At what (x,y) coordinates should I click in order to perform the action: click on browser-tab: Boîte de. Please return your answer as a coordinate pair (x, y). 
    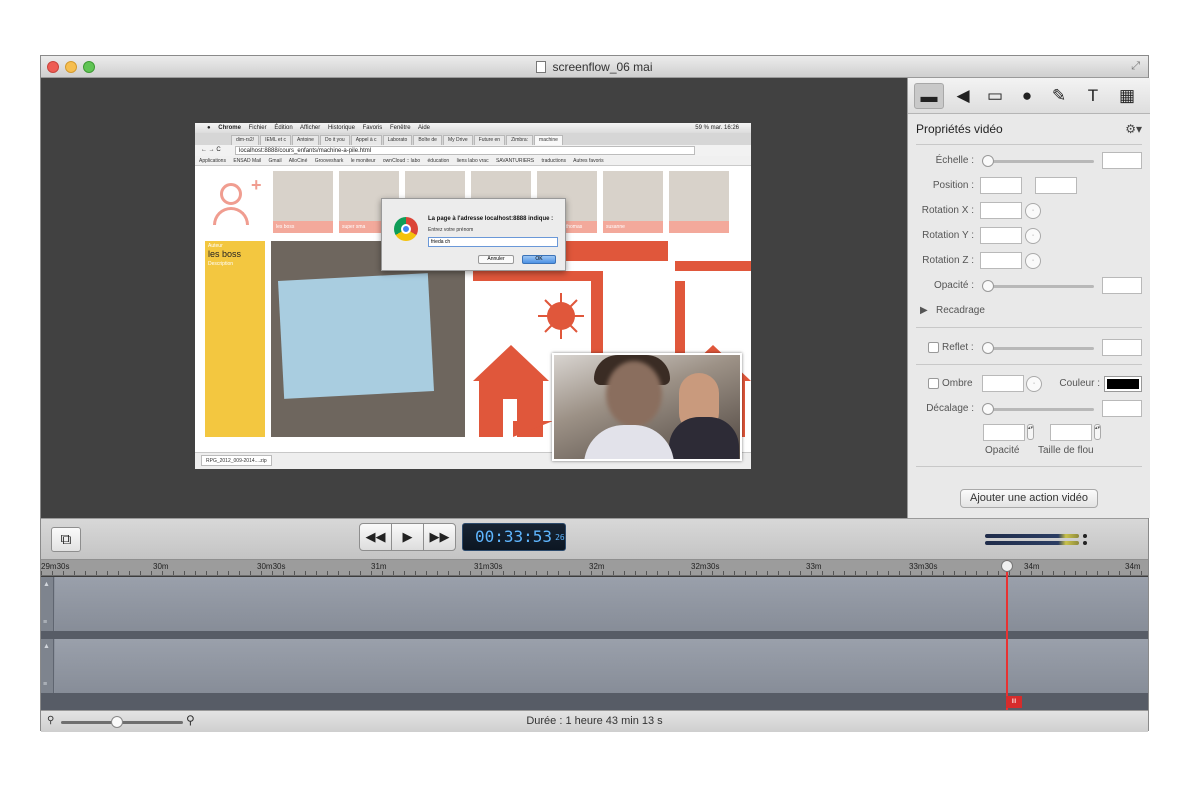
    Looking at the image, I should click on (427, 140).